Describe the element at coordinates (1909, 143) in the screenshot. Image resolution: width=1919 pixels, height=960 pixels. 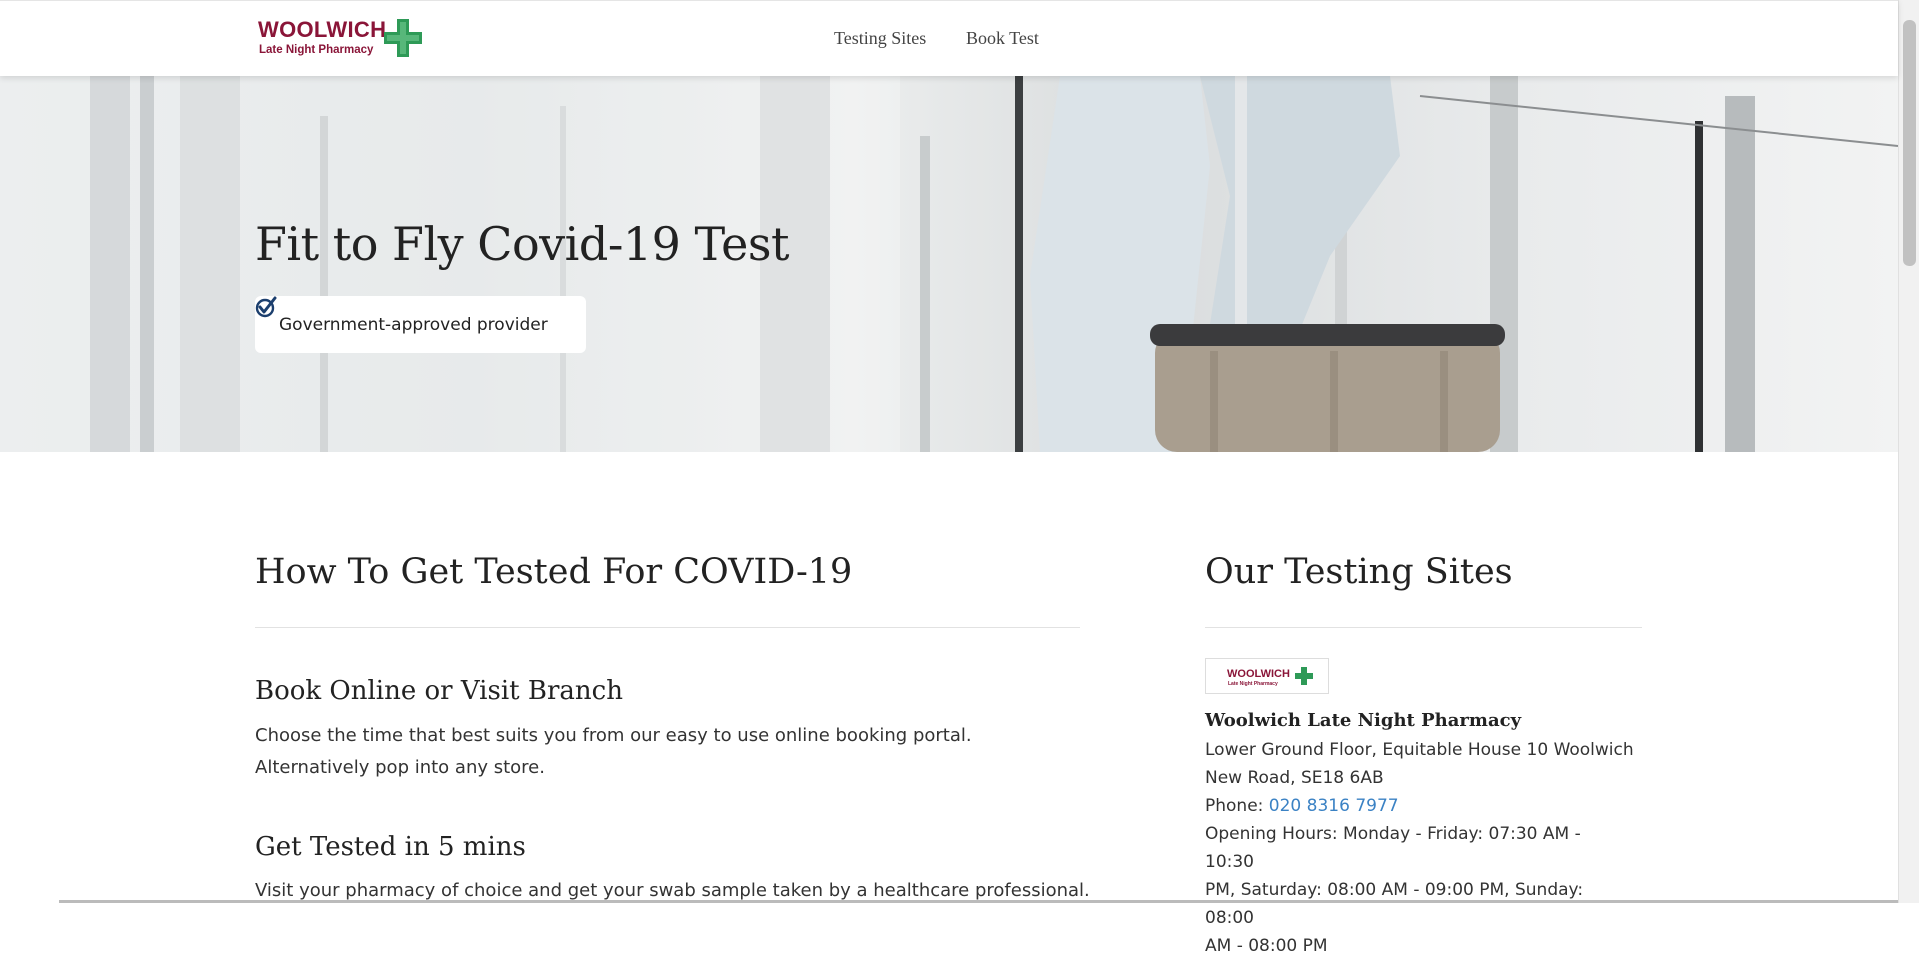
I see `scrollbar-thumb` at that location.